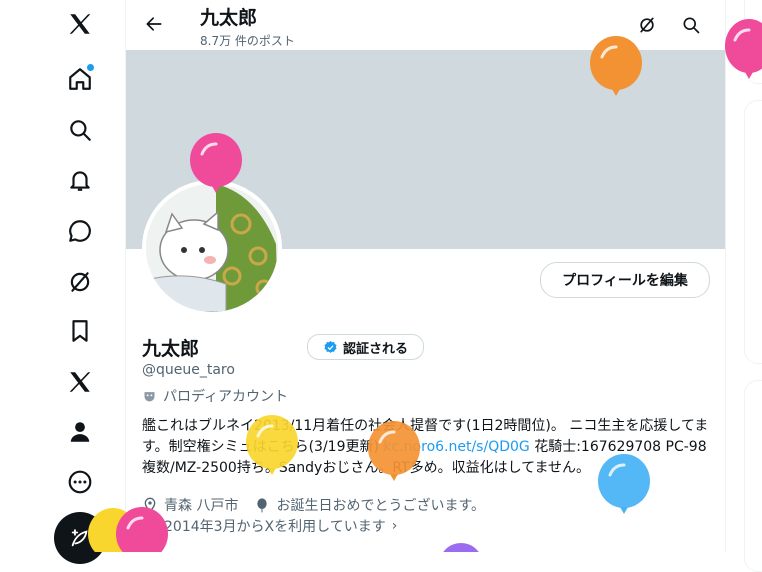 This screenshot has width=762, height=572. I want to click on profile-meta-line: 青森 八戸市 お誕生日おめでとうございます。, so click(313, 505).